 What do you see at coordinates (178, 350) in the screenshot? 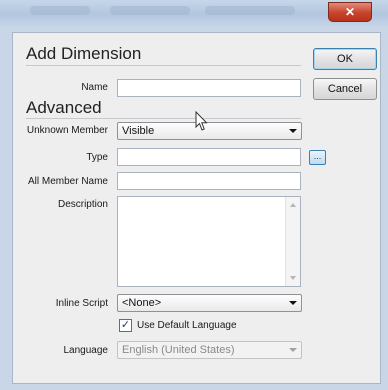
I see `language-value: English (United States)` at bounding box center [178, 350].